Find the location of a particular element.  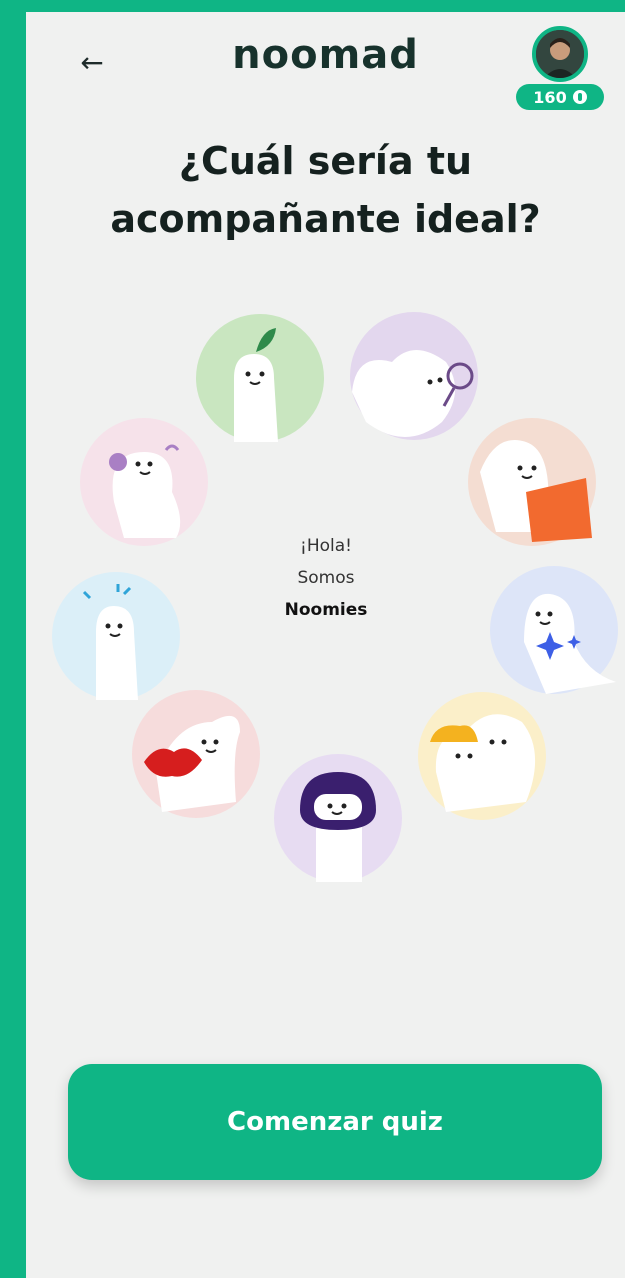

avatar is located at coordinates (560, 54).